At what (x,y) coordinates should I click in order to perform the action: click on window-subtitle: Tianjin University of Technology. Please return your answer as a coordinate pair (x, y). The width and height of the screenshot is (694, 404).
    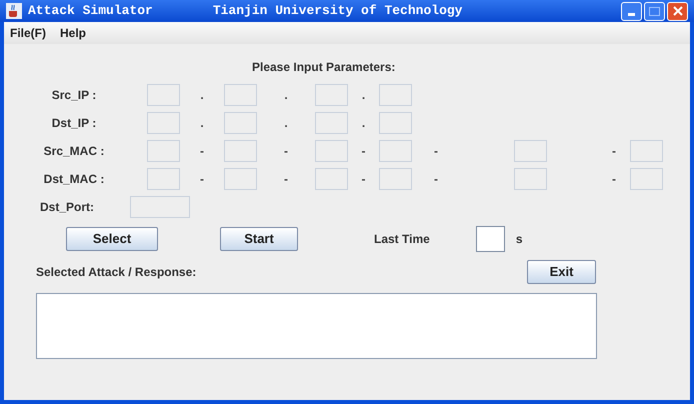
    Looking at the image, I should click on (337, 11).